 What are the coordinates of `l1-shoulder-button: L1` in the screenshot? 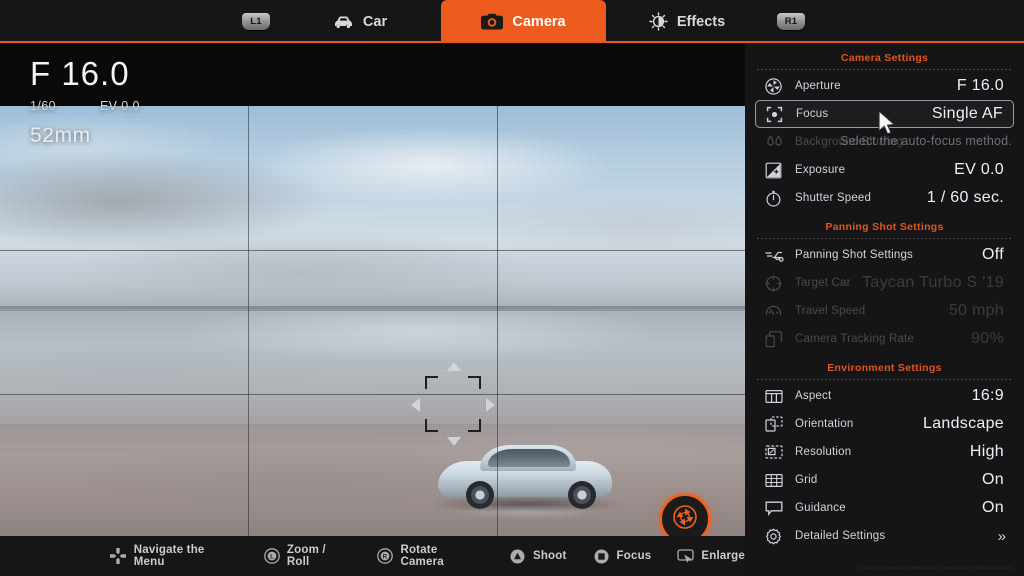 It's located at (256, 21).